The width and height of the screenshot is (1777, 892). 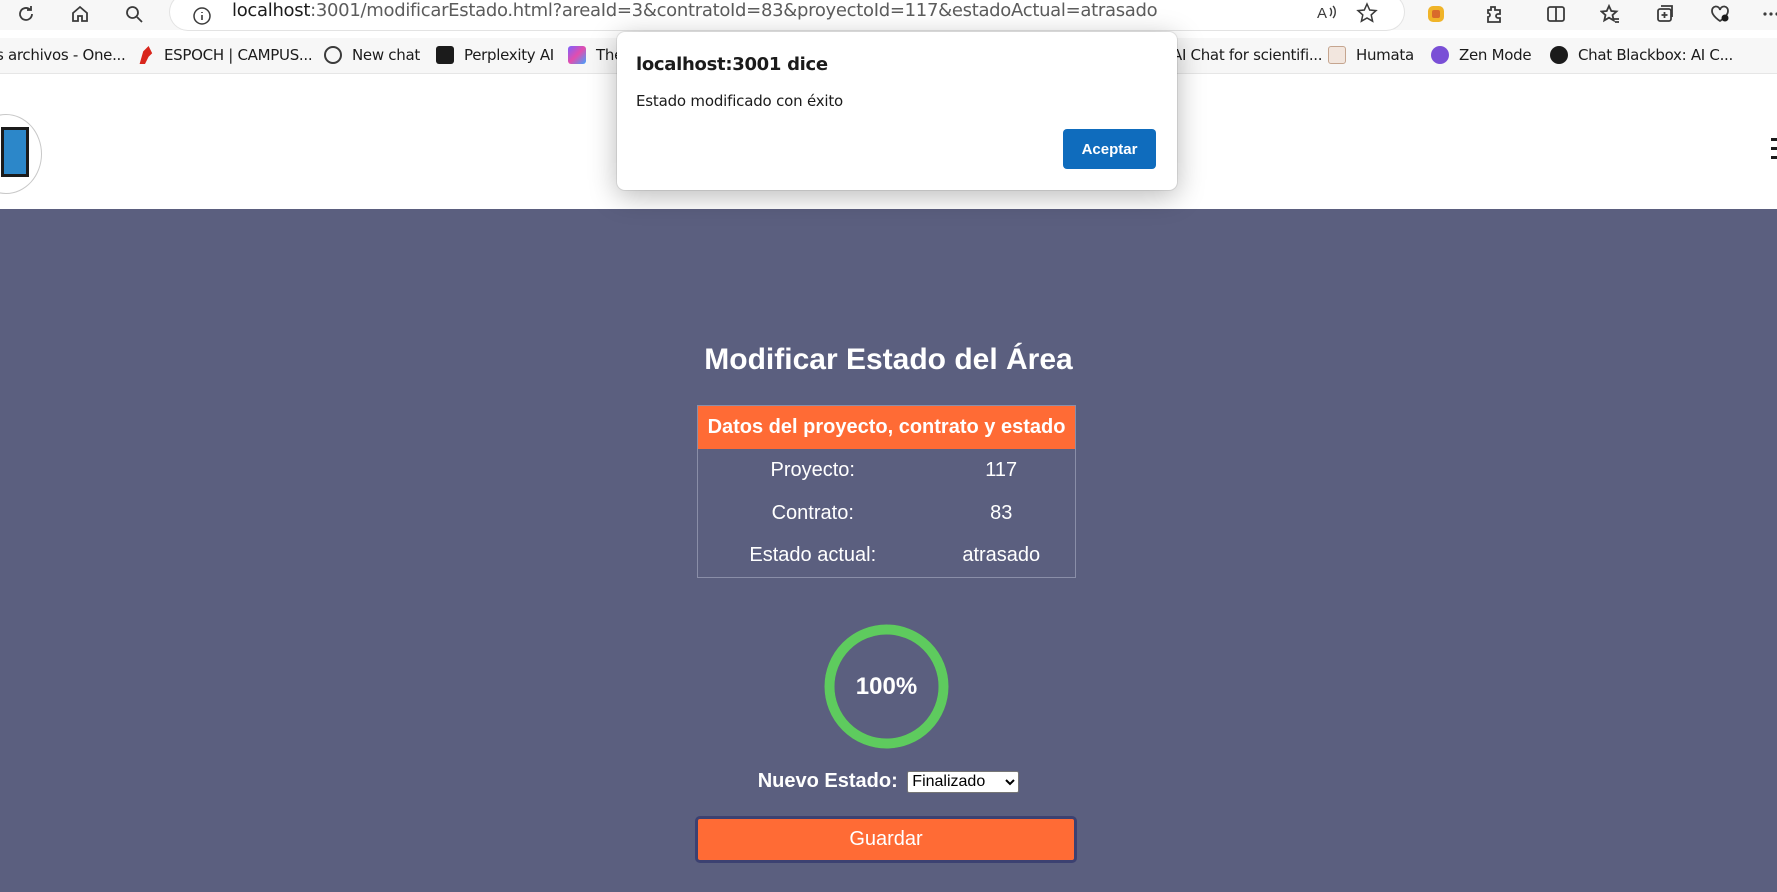 What do you see at coordinates (886, 686) in the screenshot?
I see `progress-label: 100%` at bounding box center [886, 686].